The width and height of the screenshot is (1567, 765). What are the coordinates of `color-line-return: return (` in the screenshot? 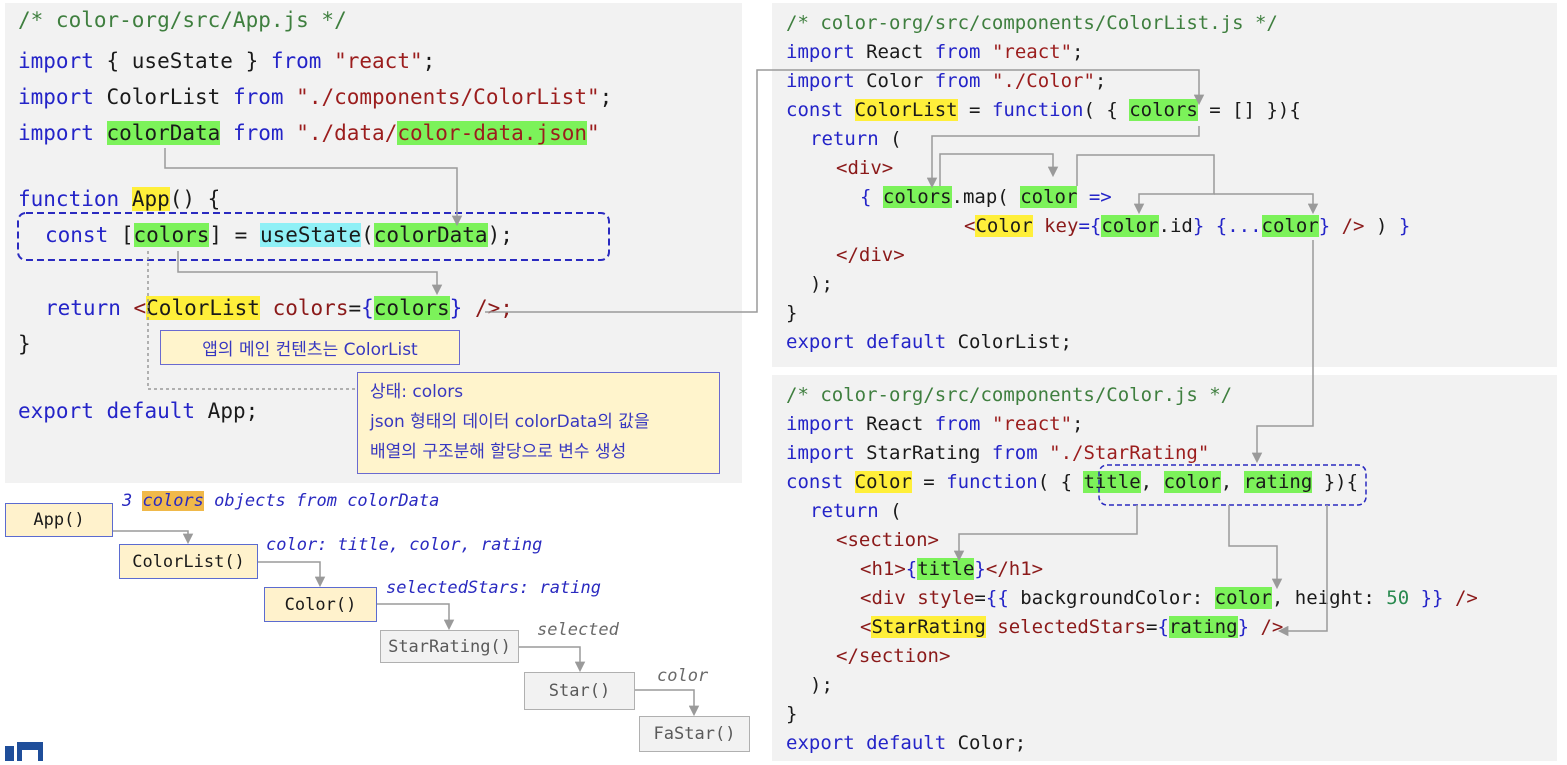 It's located at (856, 511).